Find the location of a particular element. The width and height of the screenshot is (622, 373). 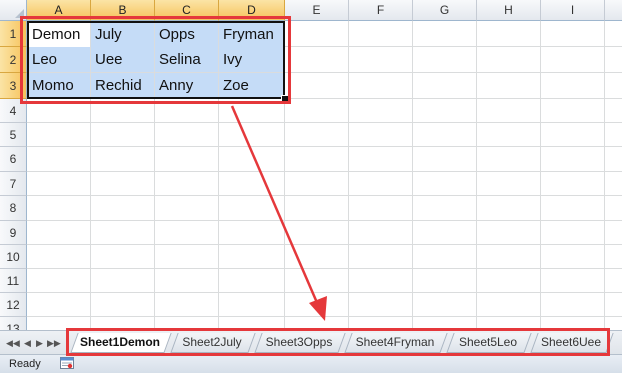

column-header-j is located at coordinates (613, 10).